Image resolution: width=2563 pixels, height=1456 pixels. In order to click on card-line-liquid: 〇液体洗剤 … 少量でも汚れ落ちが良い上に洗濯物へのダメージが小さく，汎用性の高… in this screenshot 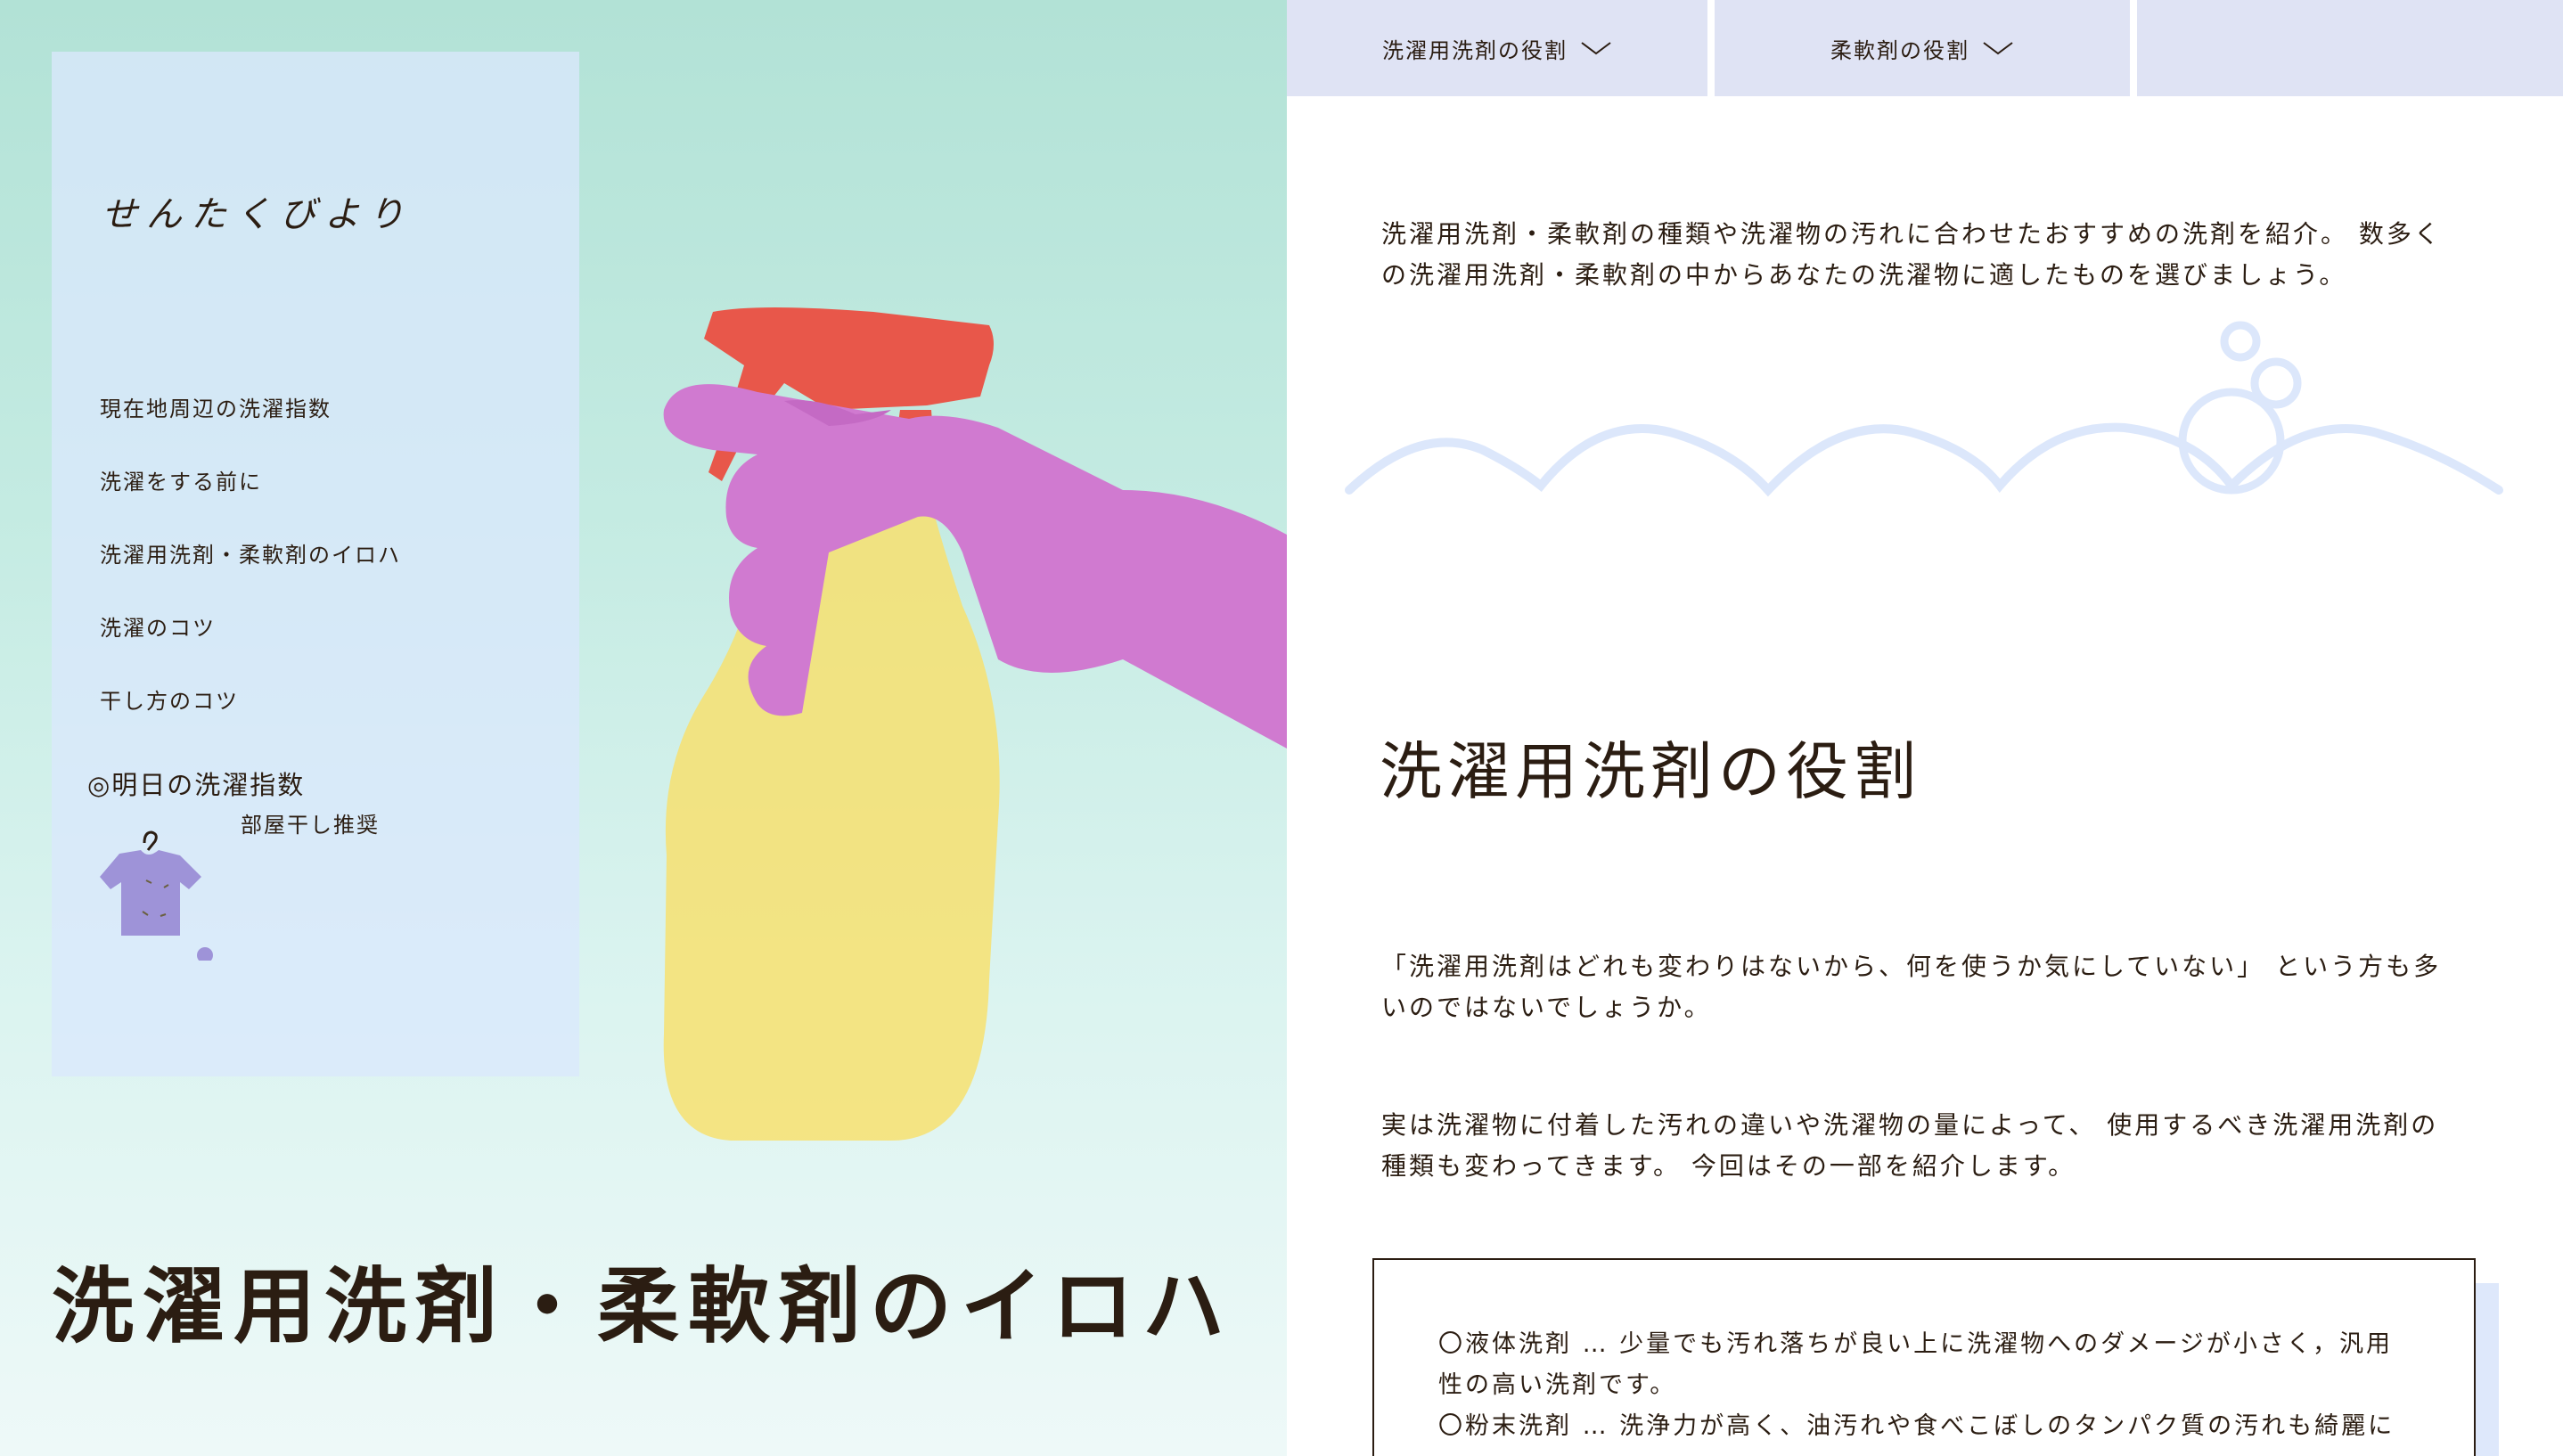, I will do `click(1916, 1364)`.